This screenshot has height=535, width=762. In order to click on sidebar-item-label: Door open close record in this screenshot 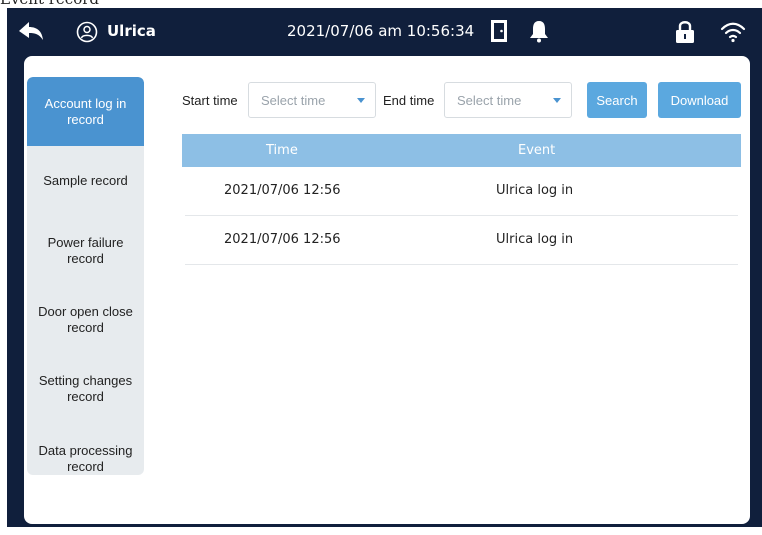, I will do `click(85, 319)`.